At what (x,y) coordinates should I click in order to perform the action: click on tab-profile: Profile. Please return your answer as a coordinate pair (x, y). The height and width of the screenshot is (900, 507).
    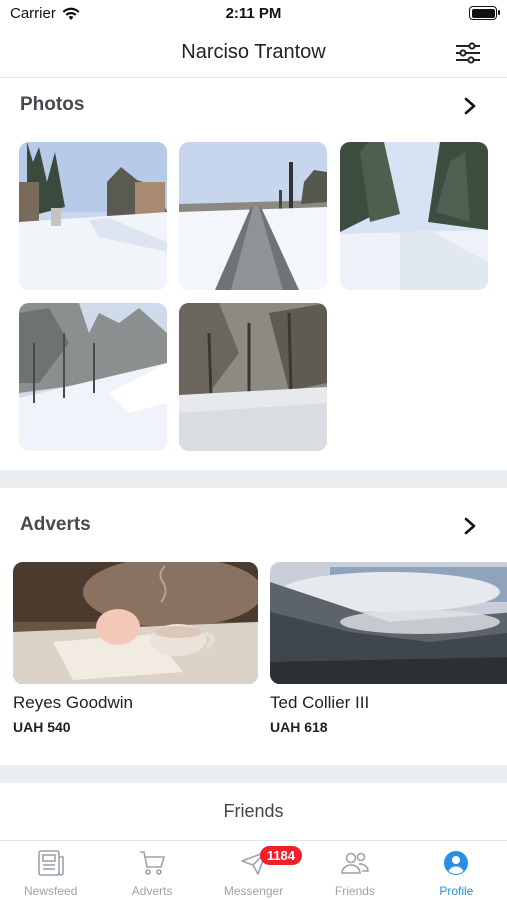
    Looking at the image, I should click on (456, 870).